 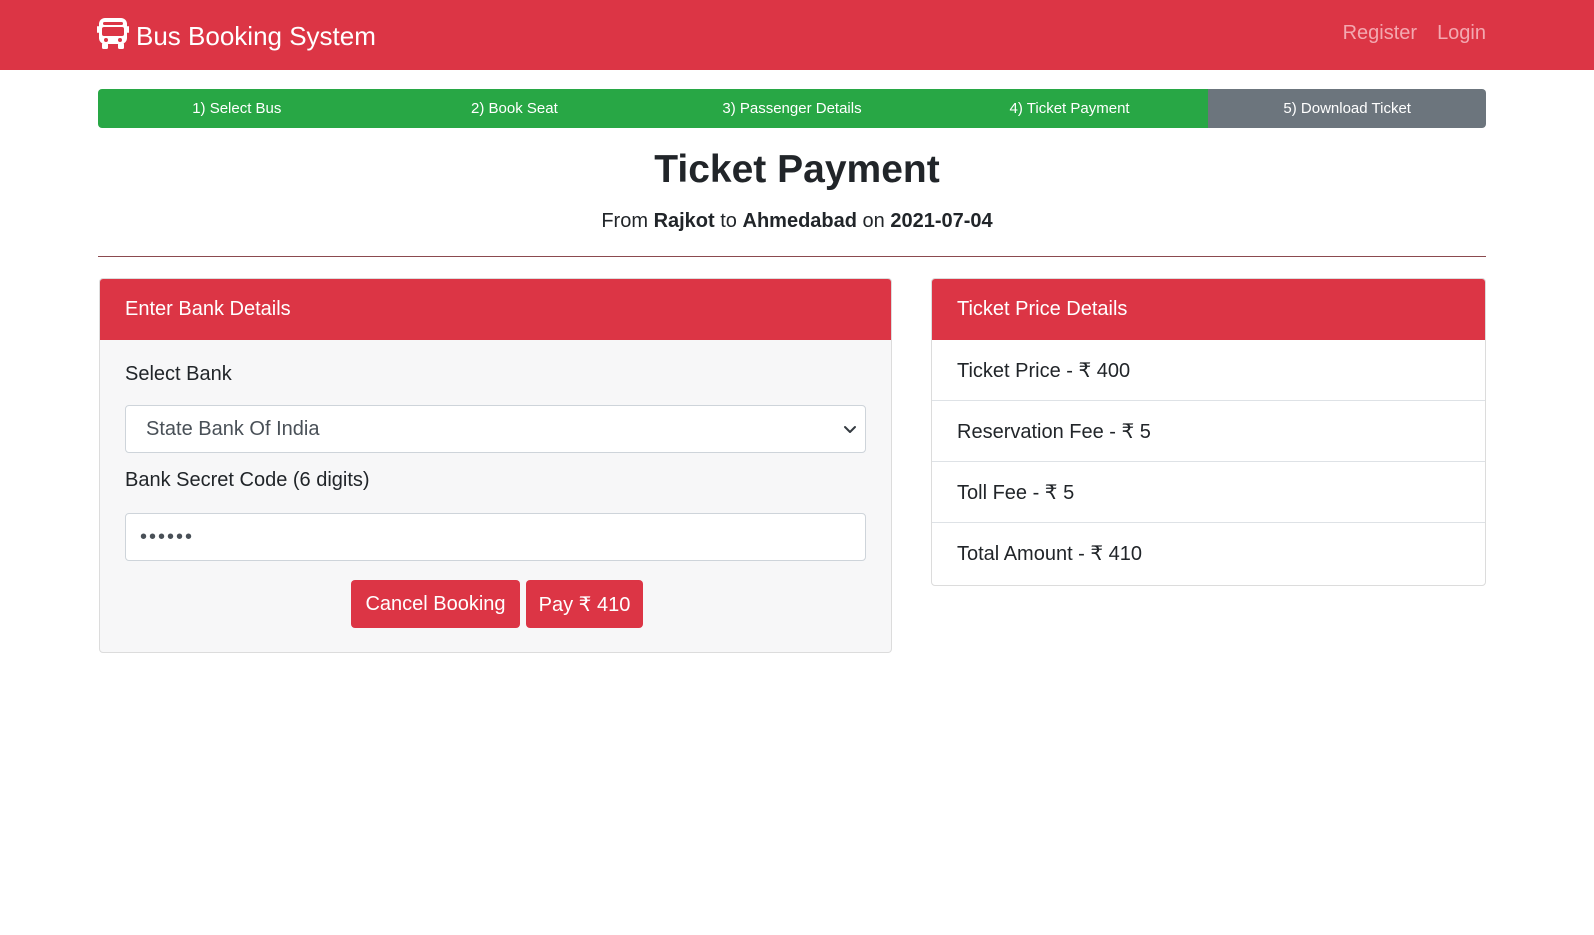 What do you see at coordinates (799, 221) in the screenshot?
I see `route-to: Ahmedabad` at bounding box center [799, 221].